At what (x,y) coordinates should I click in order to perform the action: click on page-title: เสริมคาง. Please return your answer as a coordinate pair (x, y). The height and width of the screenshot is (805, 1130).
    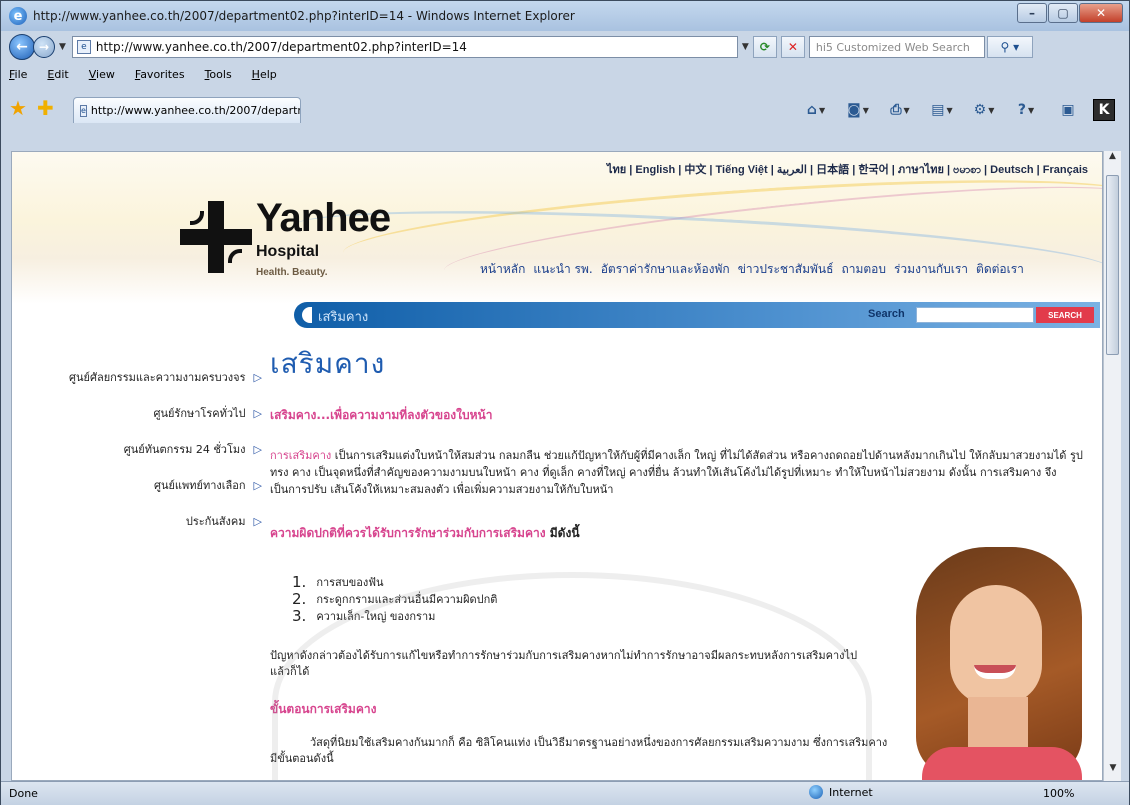
    Looking at the image, I should click on (328, 363).